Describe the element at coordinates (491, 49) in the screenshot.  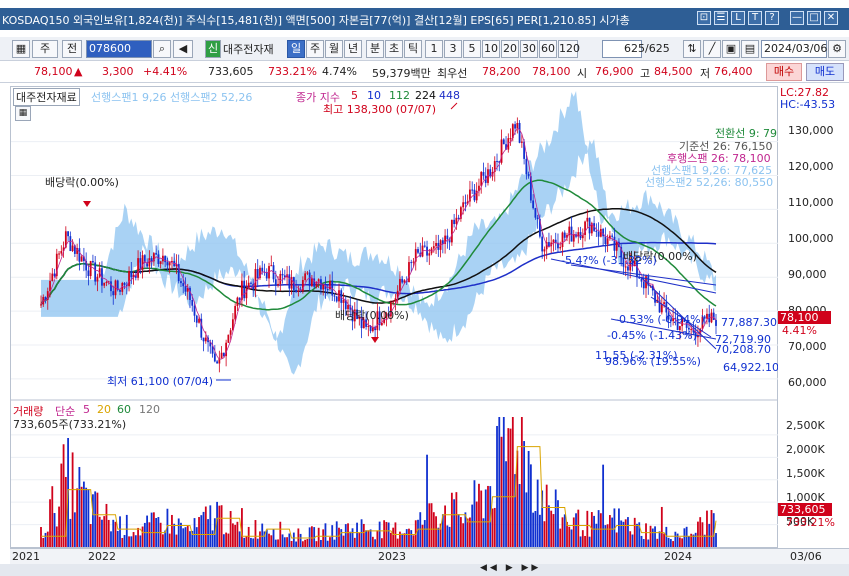
I see `interval-10-button: 10` at that location.